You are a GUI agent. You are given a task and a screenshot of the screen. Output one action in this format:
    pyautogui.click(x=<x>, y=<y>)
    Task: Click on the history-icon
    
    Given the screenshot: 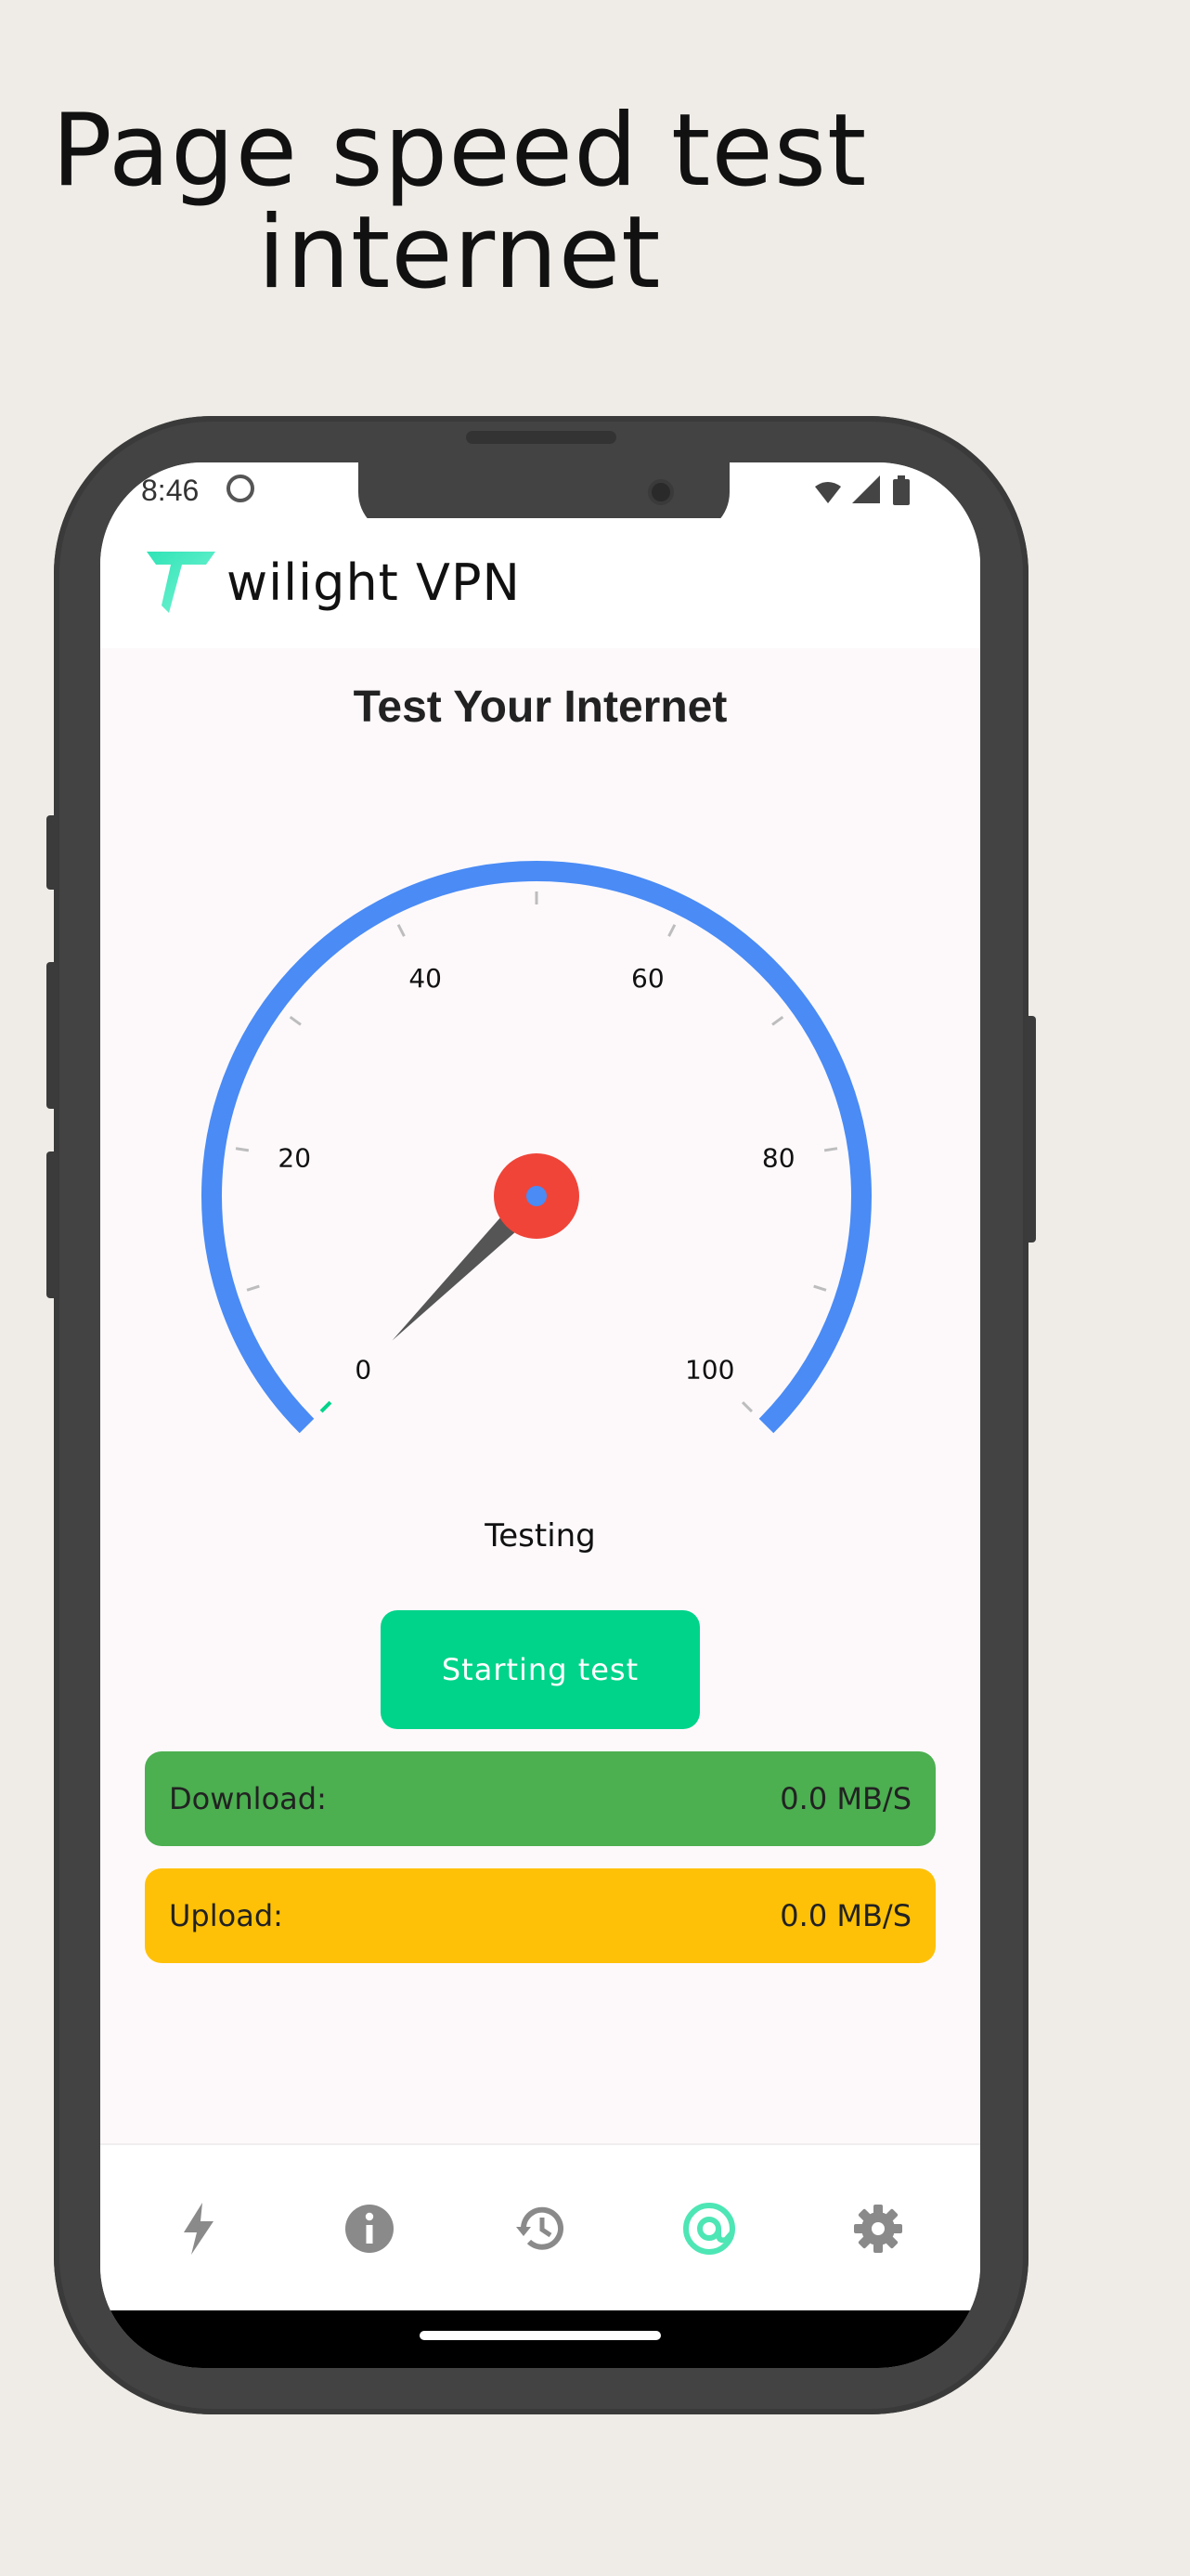 What is the action you would take?
    pyautogui.click(x=539, y=2228)
    